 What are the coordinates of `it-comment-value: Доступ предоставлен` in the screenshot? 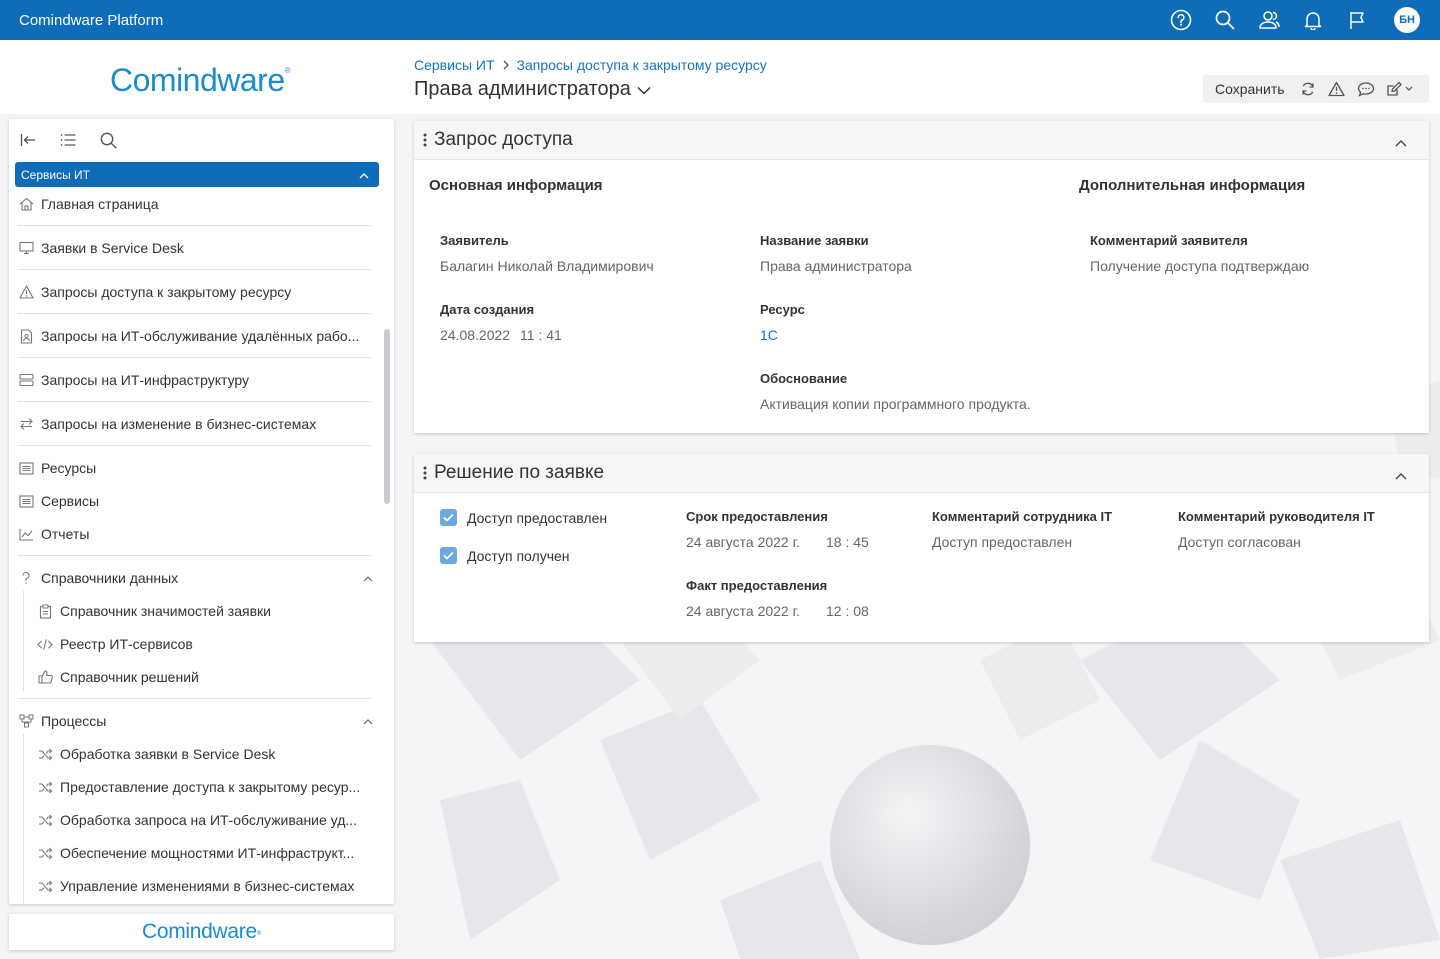 It's located at (1002, 542).